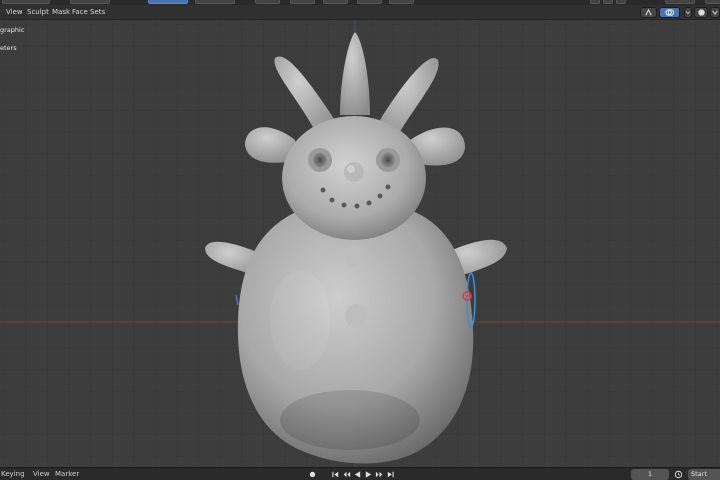 This screenshot has height=480, width=720. I want to click on symmetry-x-toggle, so click(608, 2).